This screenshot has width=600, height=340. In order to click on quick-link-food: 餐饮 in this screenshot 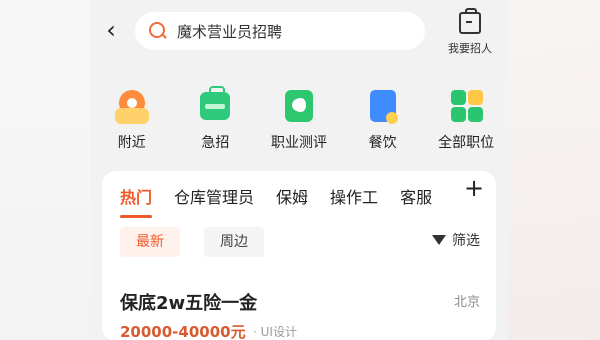, I will do `click(383, 121)`.